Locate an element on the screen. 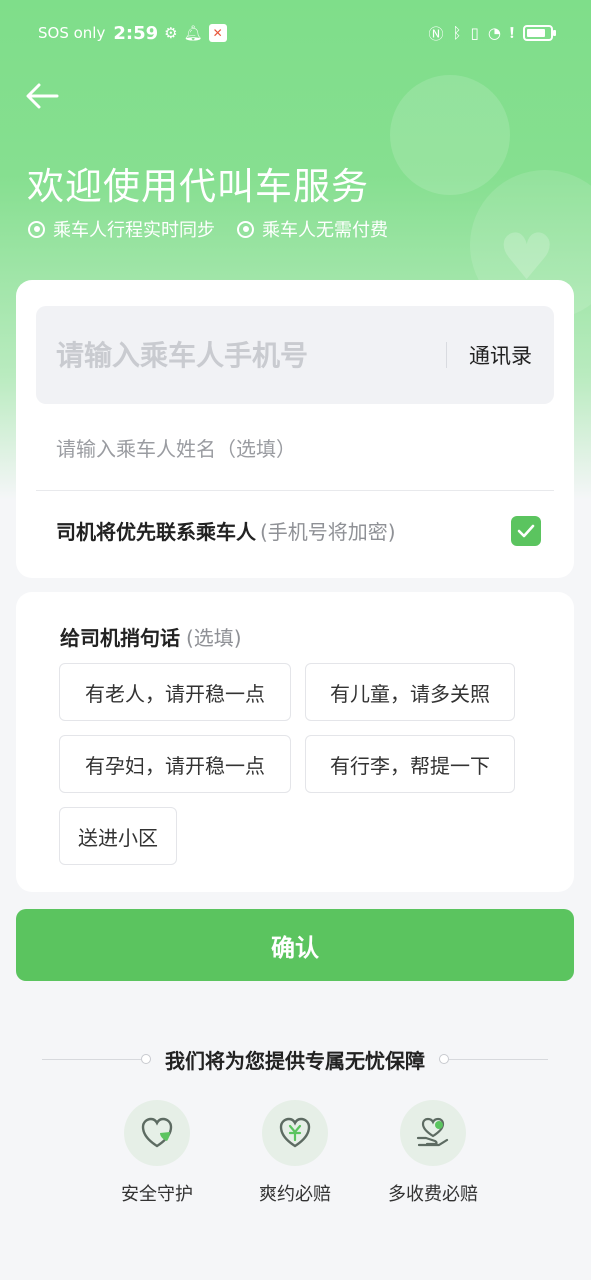 The height and width of the screenshot is (1280, 591). feature-list: 乘车人行程实时同步 乘车人无需付费 is located at coordinates (208, 229).